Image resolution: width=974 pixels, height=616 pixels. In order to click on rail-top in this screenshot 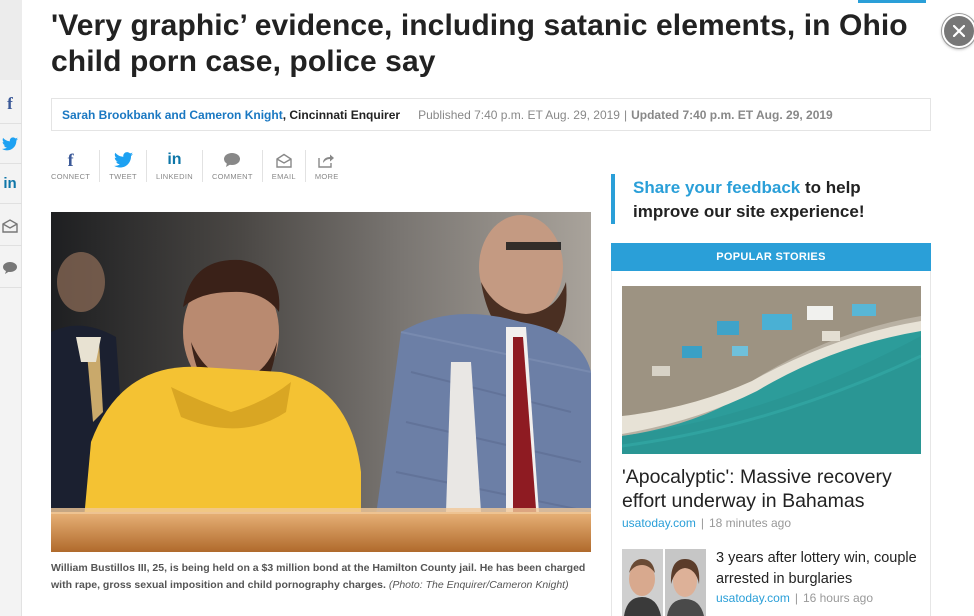, I will do `click(11, 40)`.